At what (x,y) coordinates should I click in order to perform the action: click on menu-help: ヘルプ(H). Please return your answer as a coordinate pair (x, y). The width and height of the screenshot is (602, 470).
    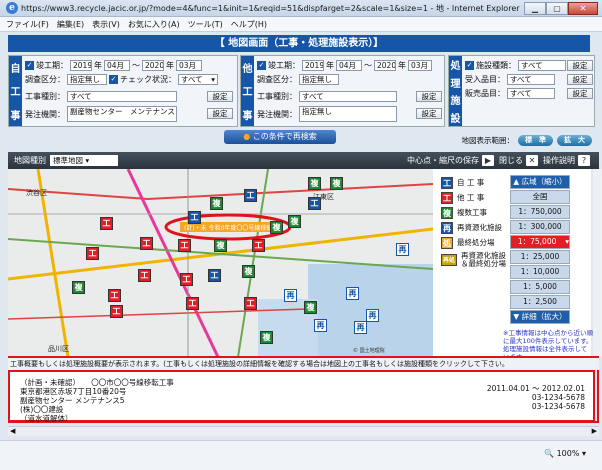
    Looking at the image, I should click on (249, 24).